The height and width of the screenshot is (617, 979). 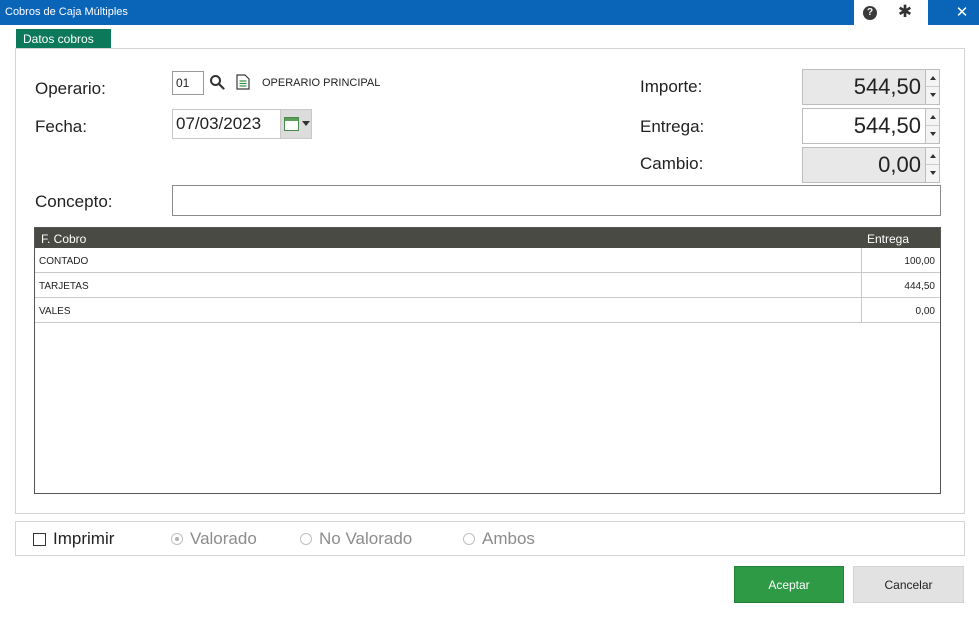 I want to click on valorado-radio, so click(x=177, y=539).